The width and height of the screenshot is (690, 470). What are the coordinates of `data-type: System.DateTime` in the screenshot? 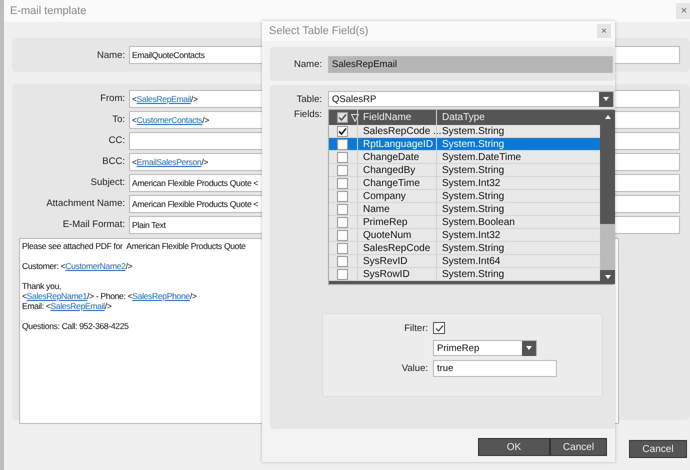 It's located at (482, 157).